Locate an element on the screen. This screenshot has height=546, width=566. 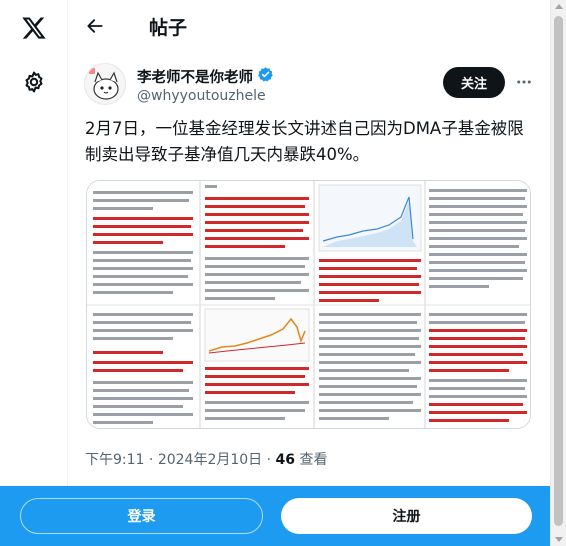
author-handle: @whyyoutouzhele is located at coordinates (201, 96).